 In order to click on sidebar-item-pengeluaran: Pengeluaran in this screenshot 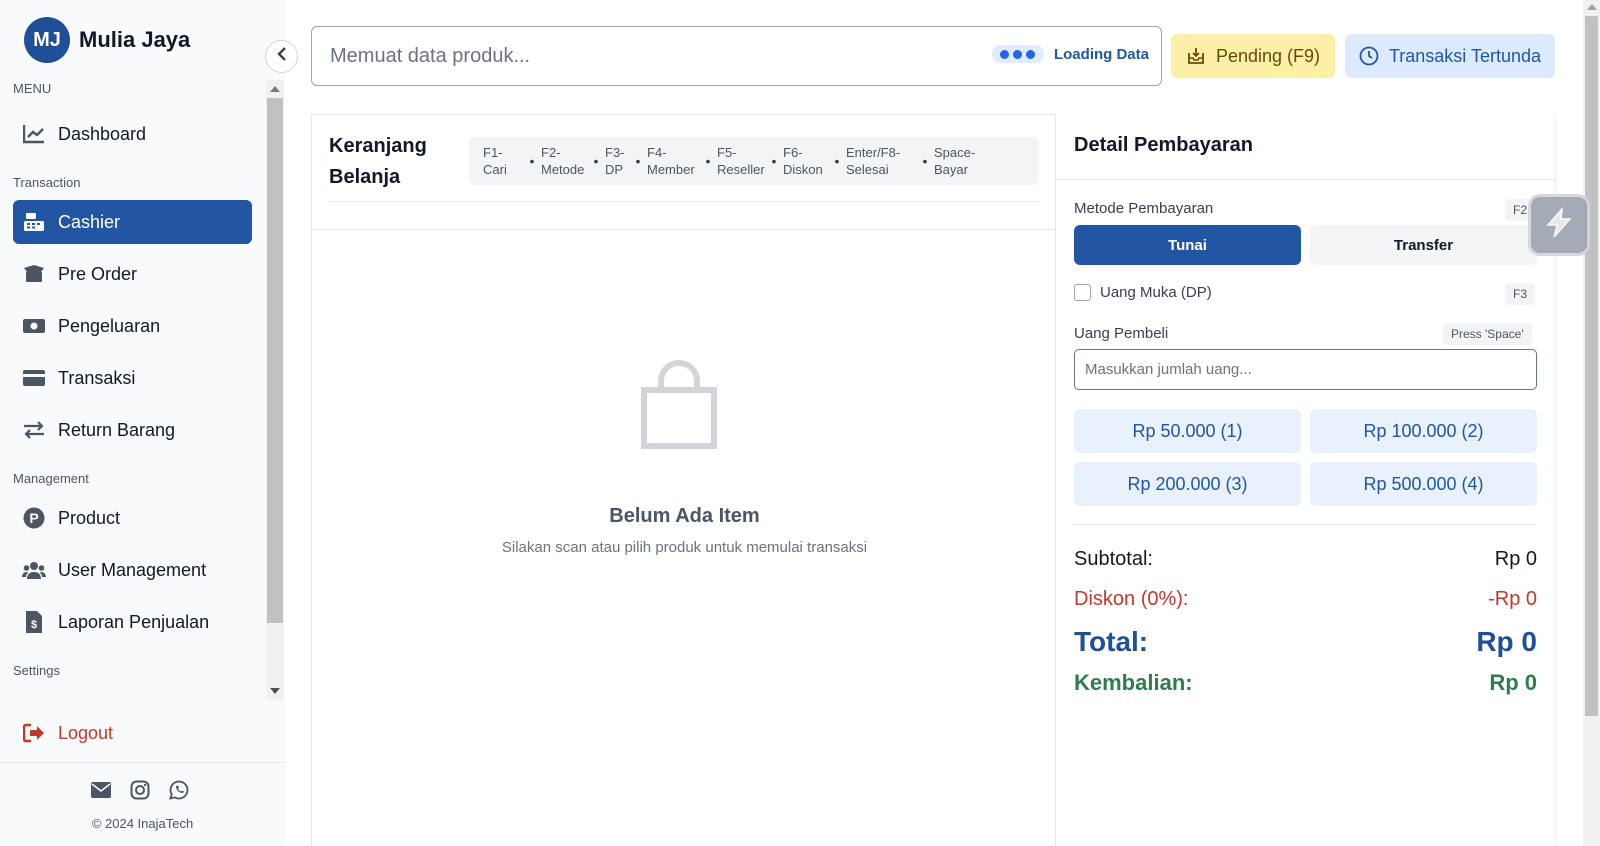, I will do `click(132, 326)`.